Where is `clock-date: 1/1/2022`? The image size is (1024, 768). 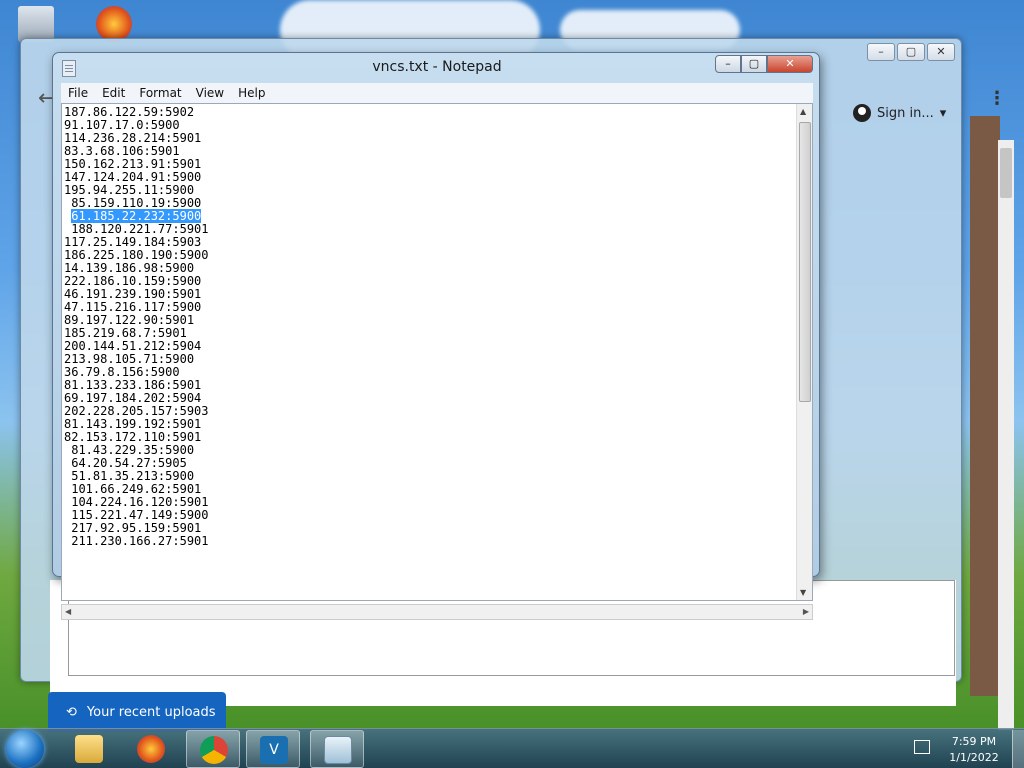 clock-date: 1/1/2022 is located at coordinates (974, 757).